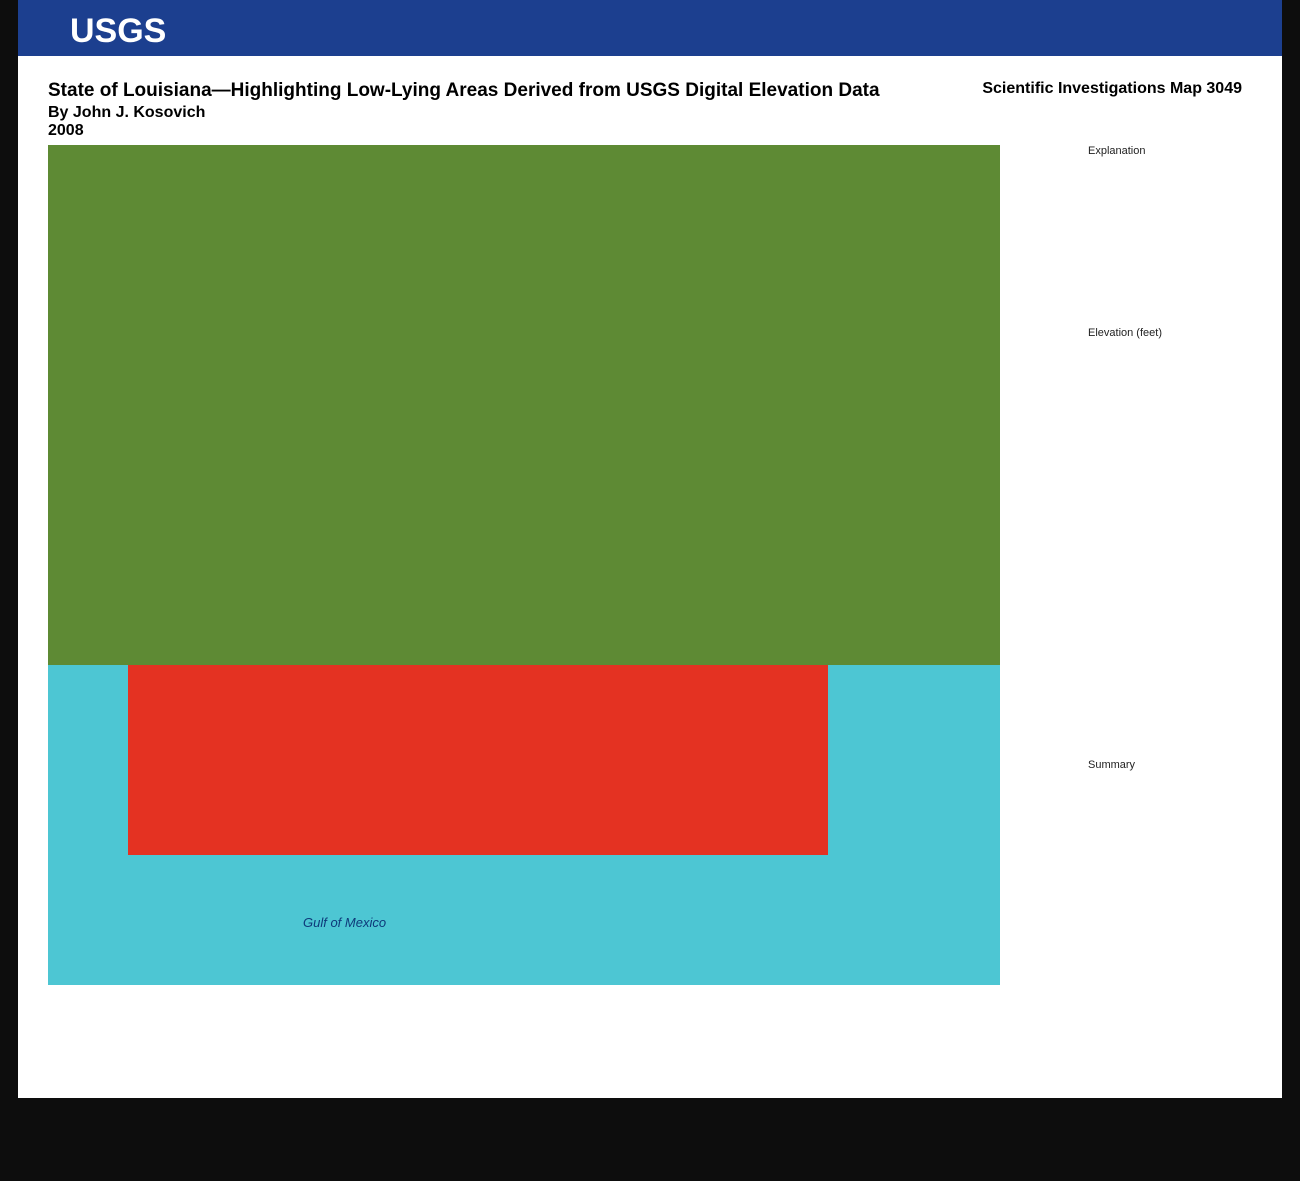 This screenshot has width=1300, height=1181. What do you see at coordinates (1125, 333) in the screenshot?
I see `elevation-title: Elevation (feet)` at bounding box center [1125, 333].